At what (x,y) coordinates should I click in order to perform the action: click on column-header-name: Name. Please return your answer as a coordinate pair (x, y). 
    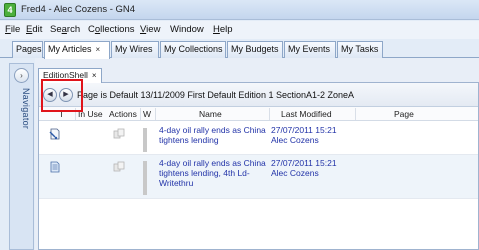
    Looking at the image, I should click on (210, 114).